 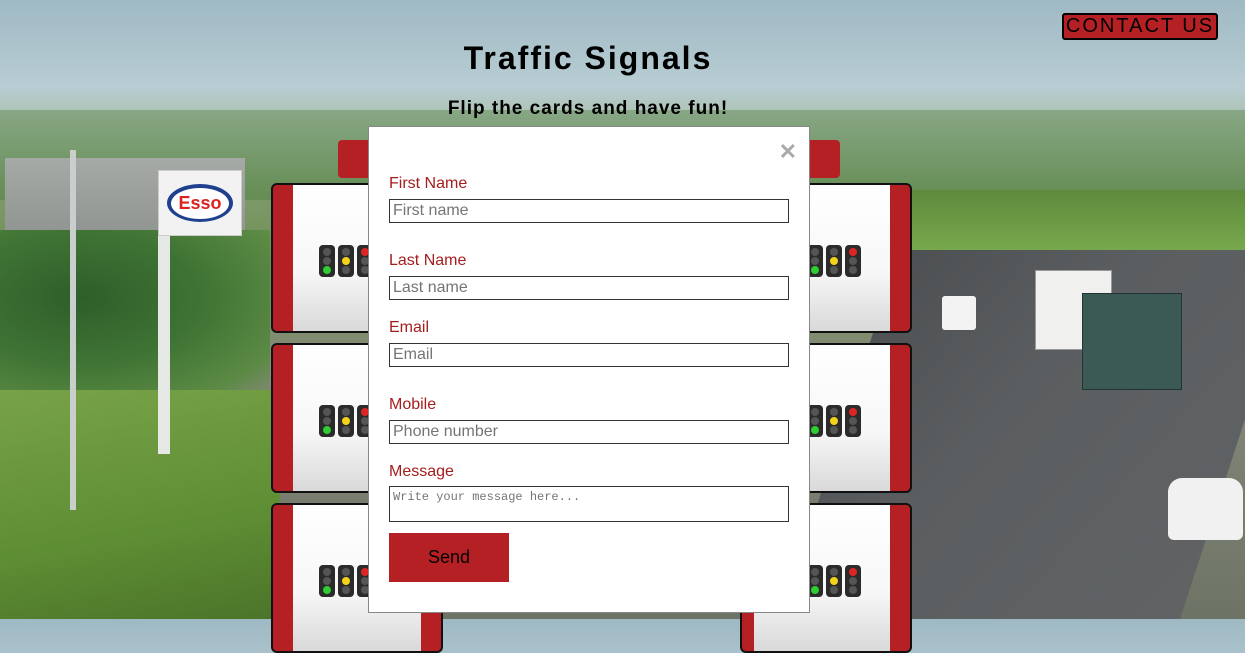 What do you see at coordinates (589, 288) in the screenshot?
I see `last-name-field: Last name` at bounding box center [589, 288].